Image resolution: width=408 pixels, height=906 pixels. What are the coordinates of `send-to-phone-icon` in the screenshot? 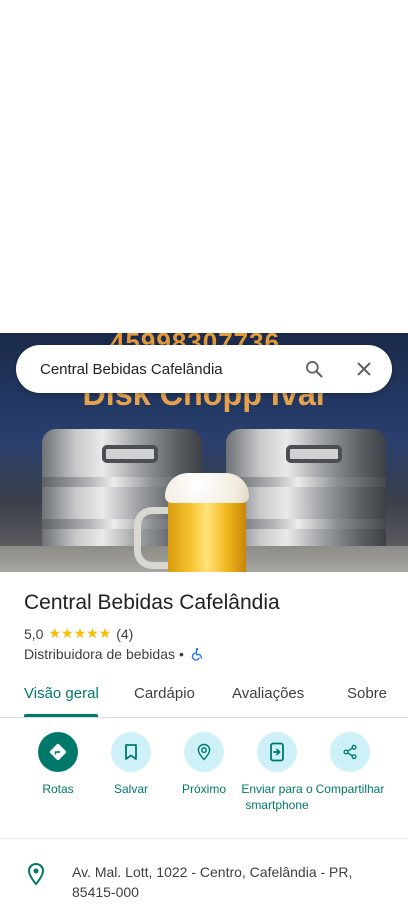 It's located at (277, 752).